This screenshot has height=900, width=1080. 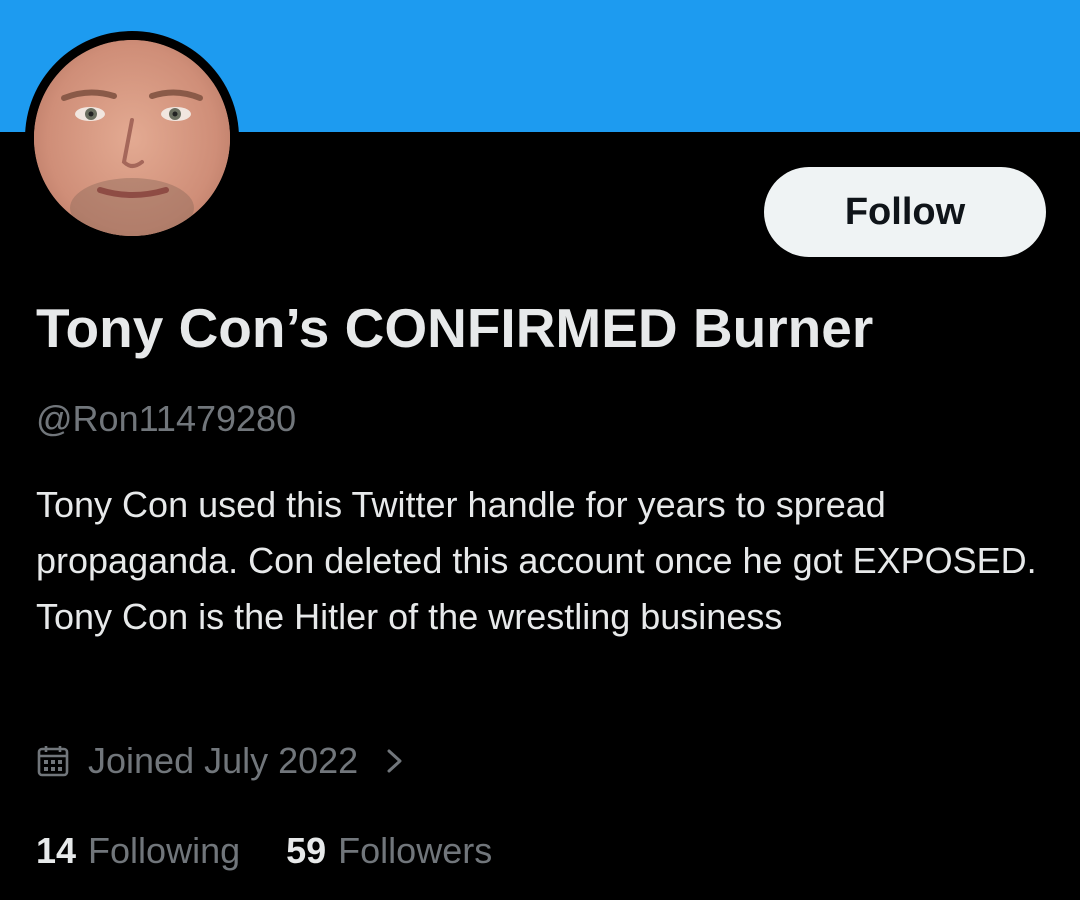 I want to click on follow-button: Follow, so click(x=905, y=212).